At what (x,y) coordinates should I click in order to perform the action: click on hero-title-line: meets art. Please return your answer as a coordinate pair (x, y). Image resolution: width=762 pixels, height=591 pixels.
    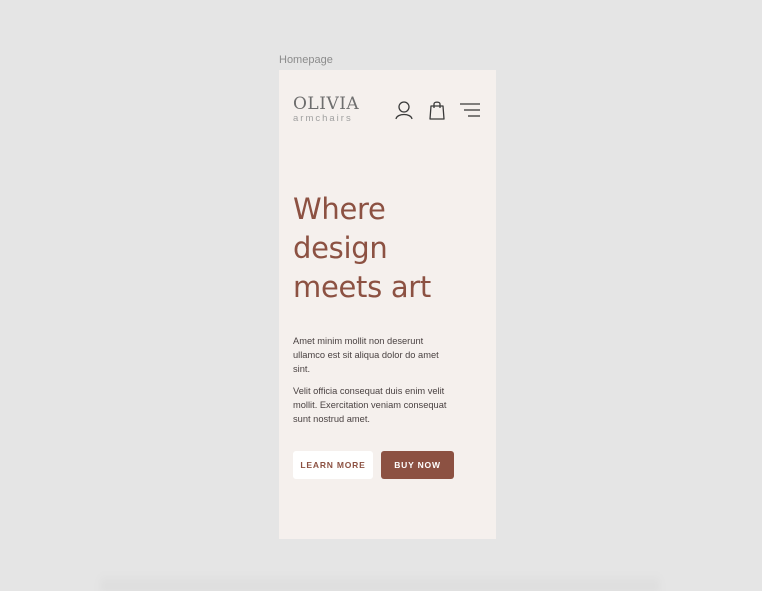
    Looking at the image, I should click on (362, 287).